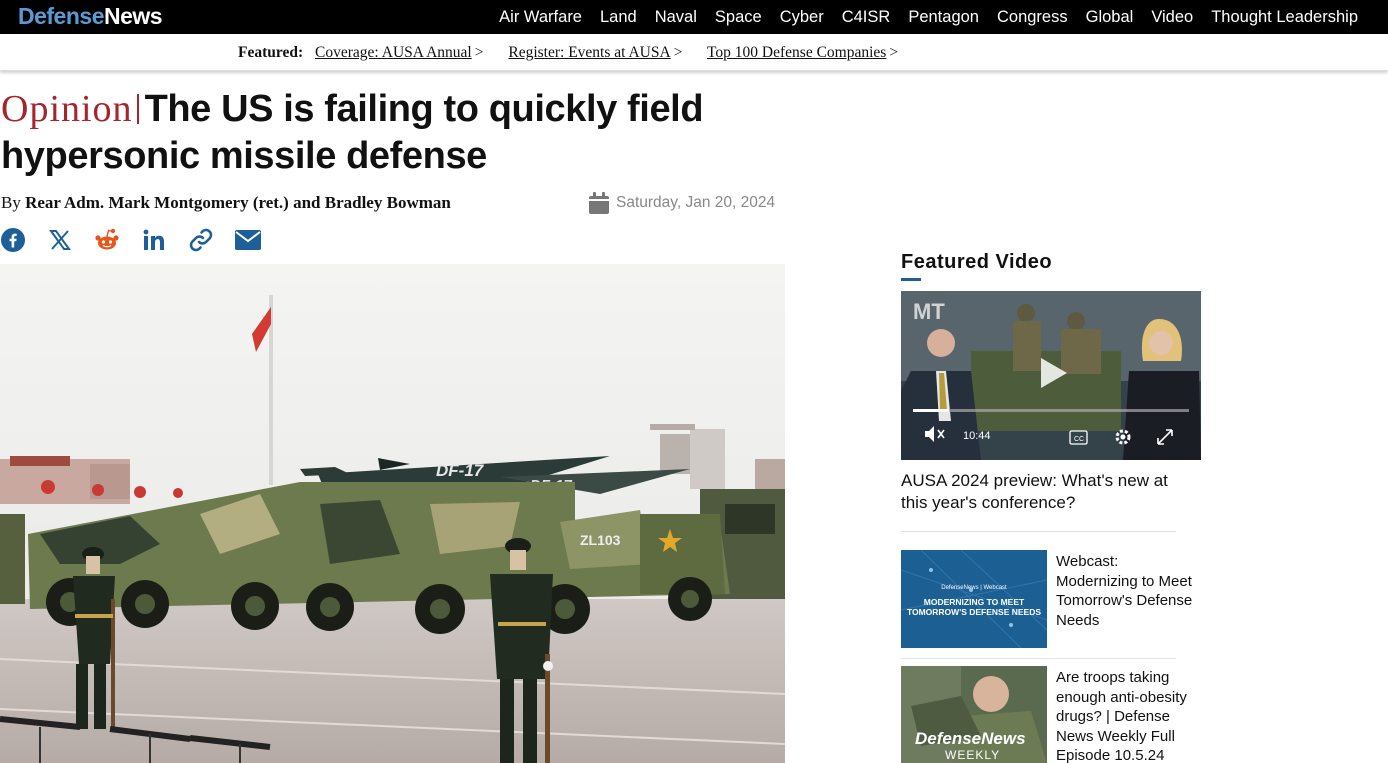  I want to click on closed-captions-label: CC, so click(1079, 439).